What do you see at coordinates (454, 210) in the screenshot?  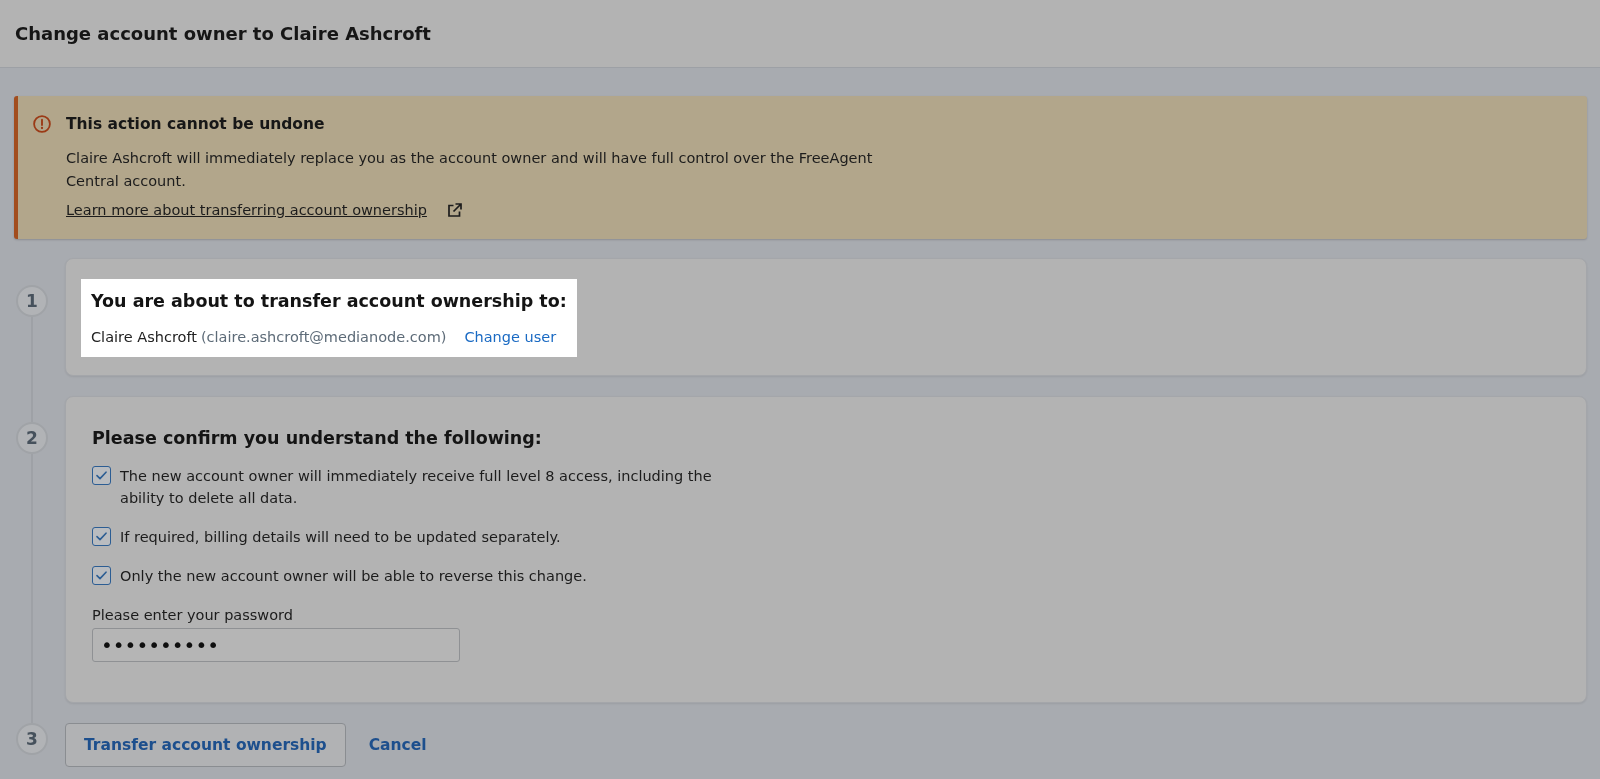 I see `external-link-icon` at bounding box center [454, 210].